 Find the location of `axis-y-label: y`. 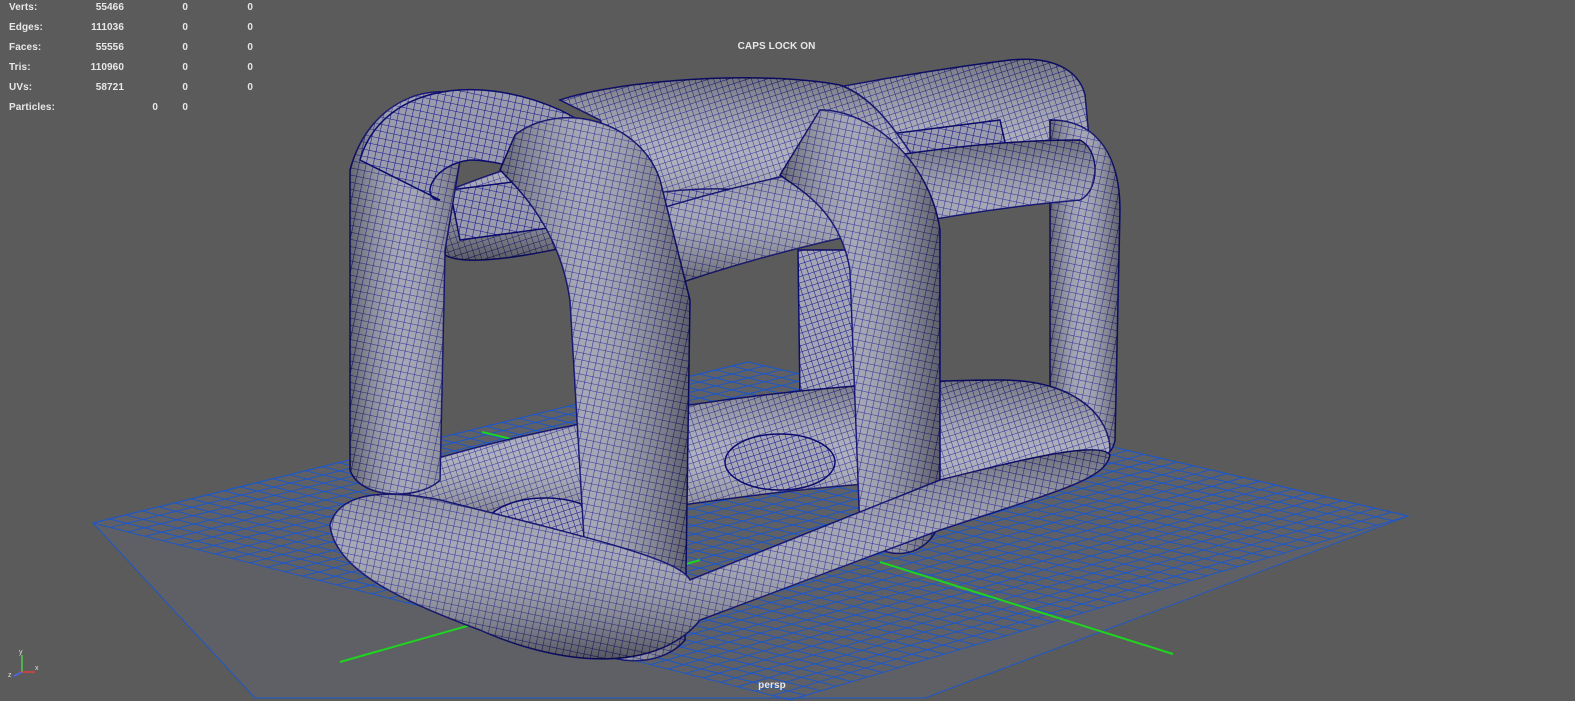

axis-y-label: y is located at coordinates (21, 652).